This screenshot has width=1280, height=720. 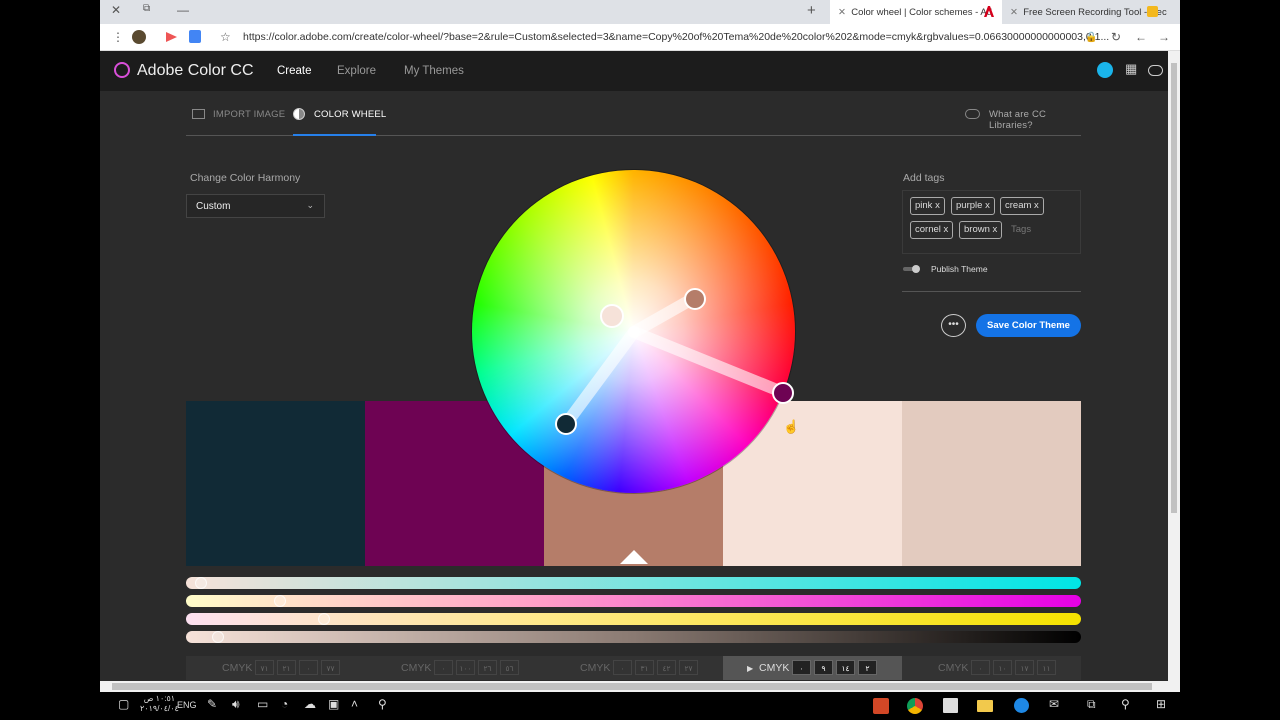 What do you see at coordinates (1155, 70) in the screenshot?
I see `creative-cloud-icon` at bounding box center [1155, 70].